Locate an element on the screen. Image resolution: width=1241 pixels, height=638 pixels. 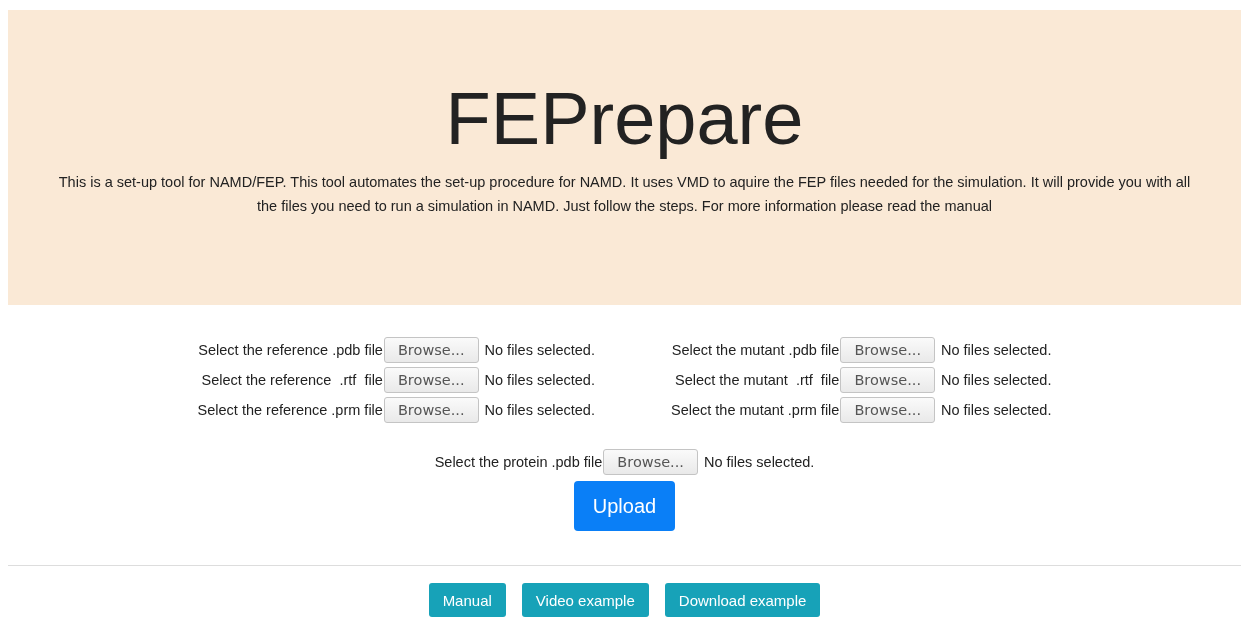
description: This is a set-up tool for NAMD/FEP. This tool automates the set-up procedure for NAMD. It uses VMD to aquire the FEP files needed for the simulation. It will provide you with all the files you need to run a simulation in NAMD. Just follow the steps. For more information please read the manual is located at coordinates (624, 194).